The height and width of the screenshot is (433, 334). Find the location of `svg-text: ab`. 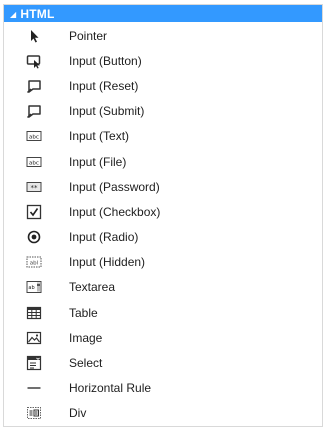

svg-text: ab is located at coordinates (31, 288).